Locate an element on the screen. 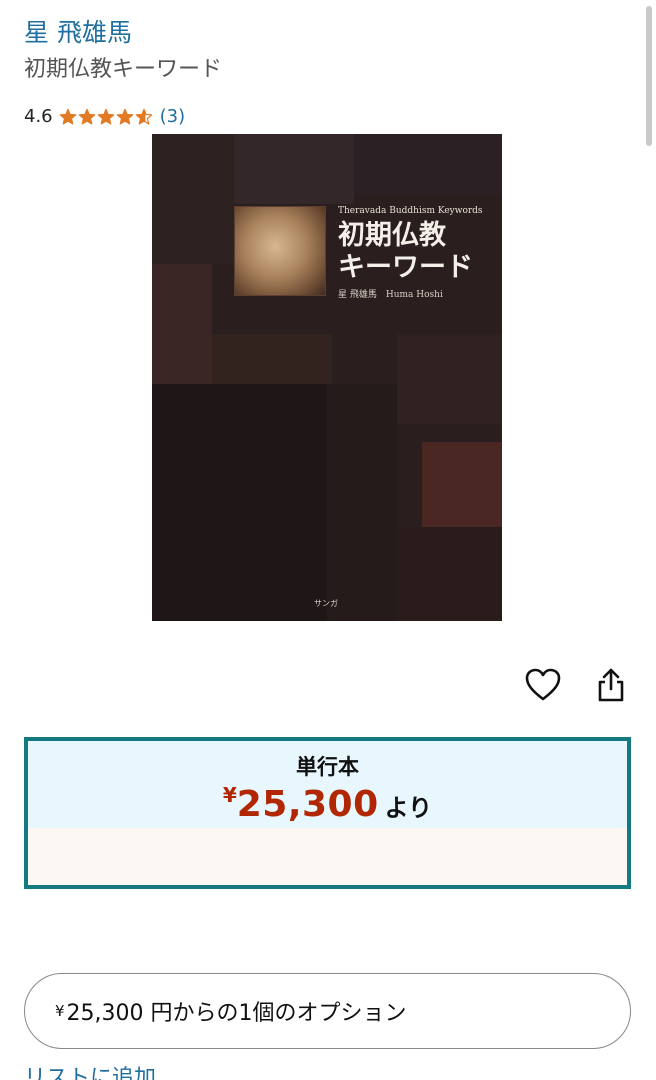  product-title: 初期仏教キーワード is located at coordinates (123, 69).